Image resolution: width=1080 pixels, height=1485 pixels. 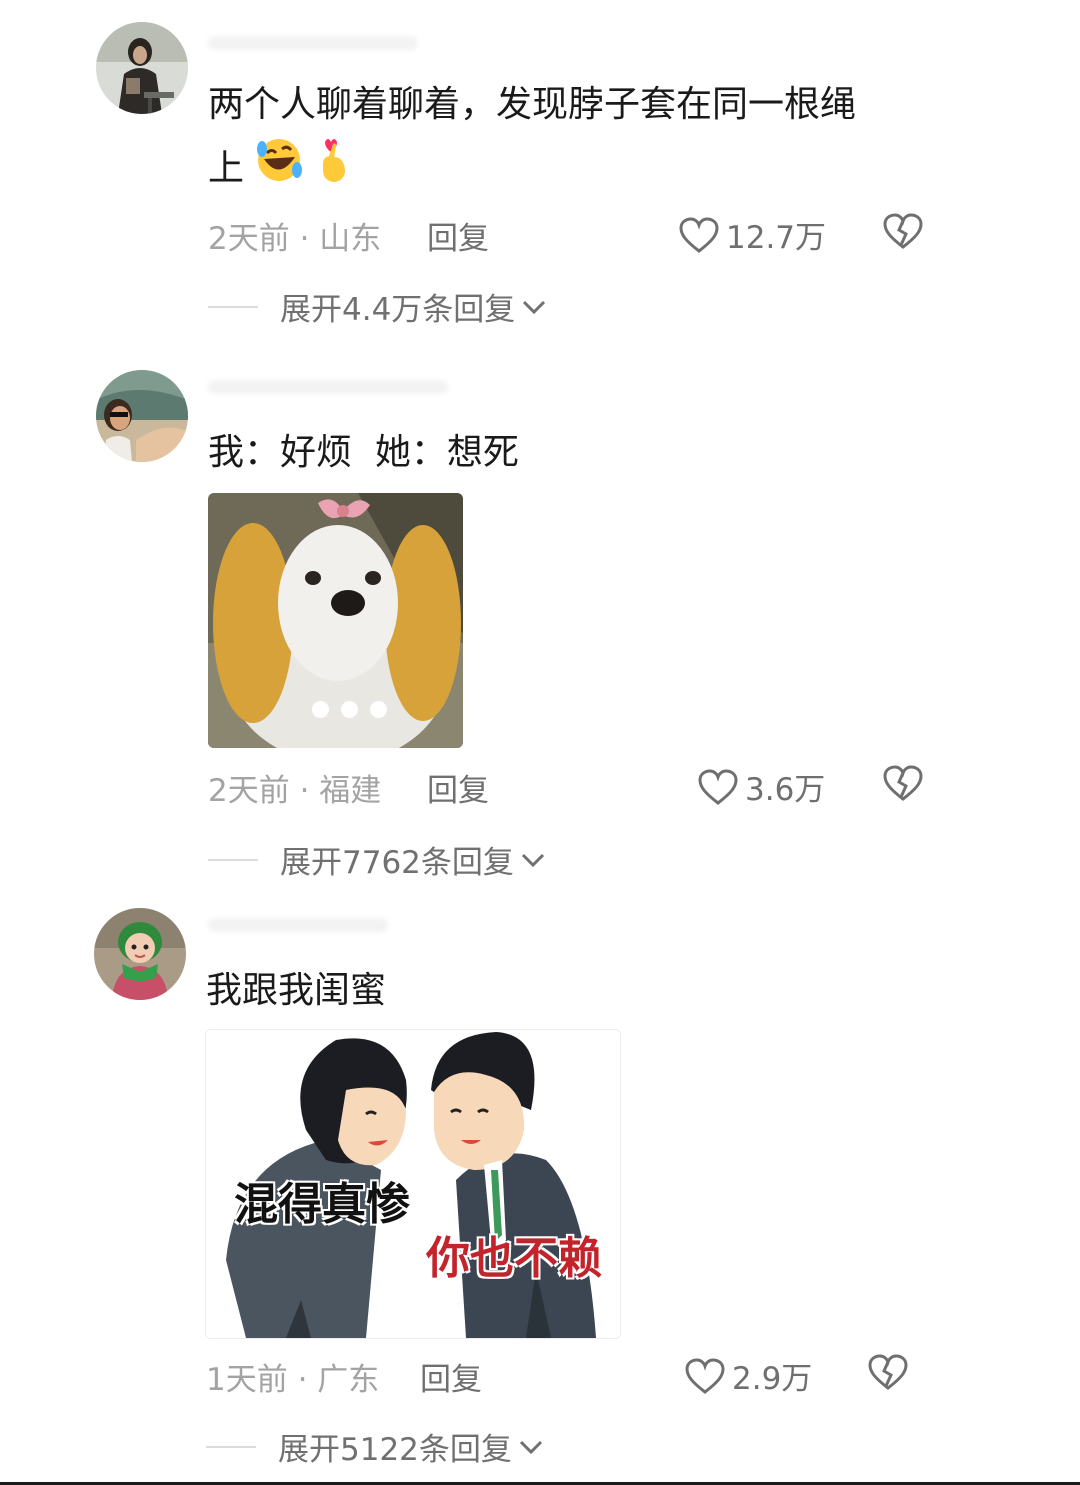 I want to click on reply-button: 回复, so click(x=451, y=1376).